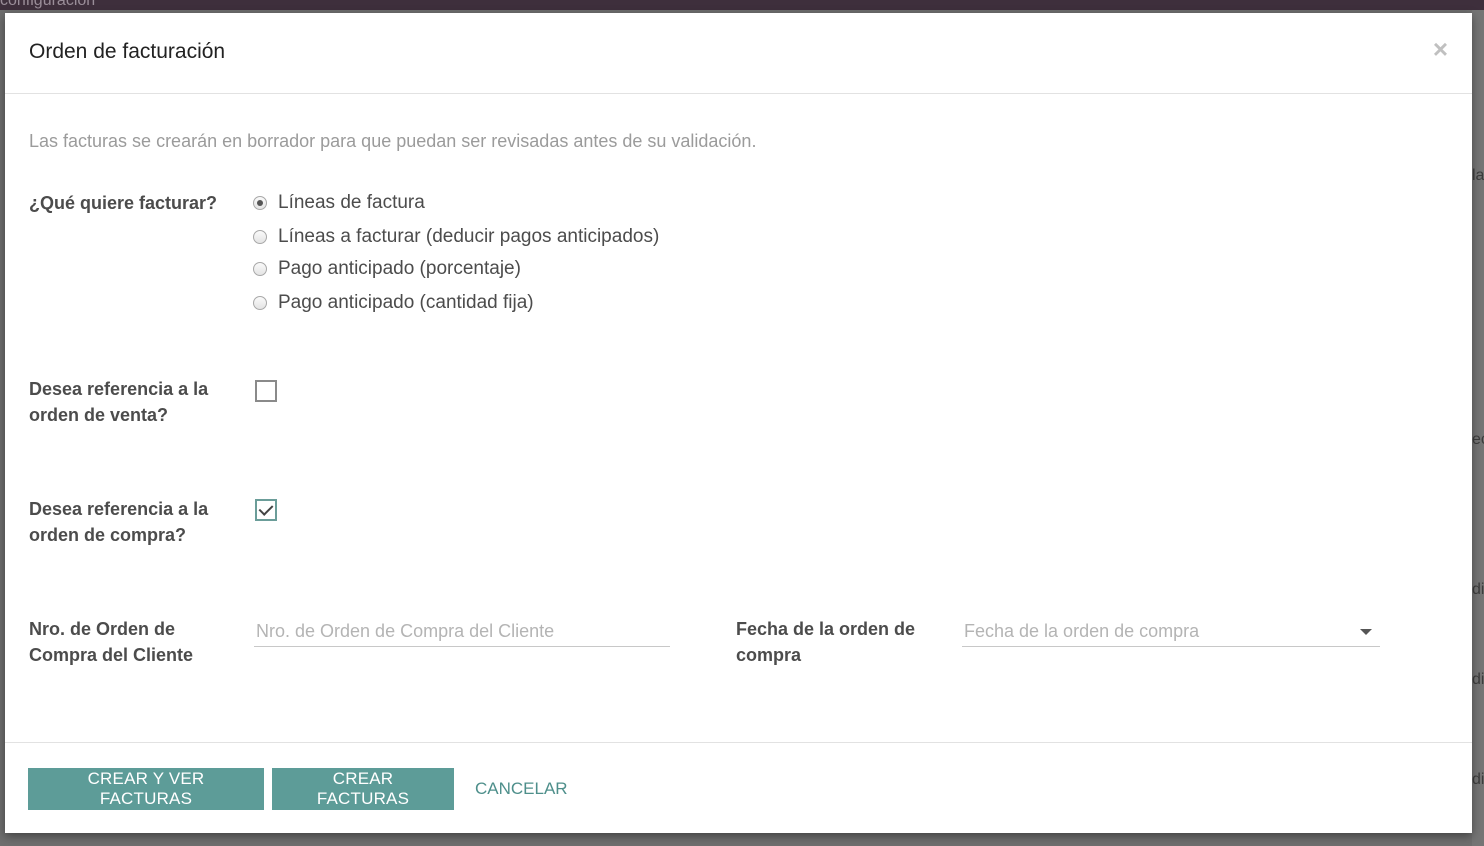 This screenshot has height=846, width=1484. What do you see at coordinates (399, 269) in the screenshot?
I see `radio-label: Pago anticipado (porcentaje)` at bounding box center [399, 269].